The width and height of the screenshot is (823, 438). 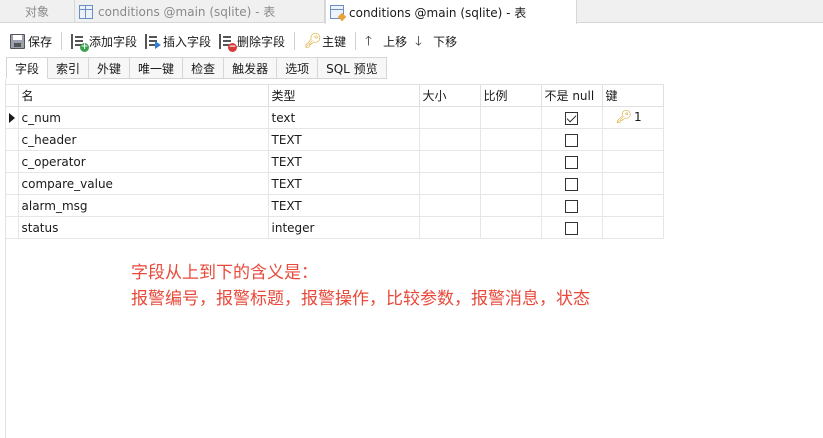 I want to click on insert-field-label: 插入字段, so click(x=187, y=41).